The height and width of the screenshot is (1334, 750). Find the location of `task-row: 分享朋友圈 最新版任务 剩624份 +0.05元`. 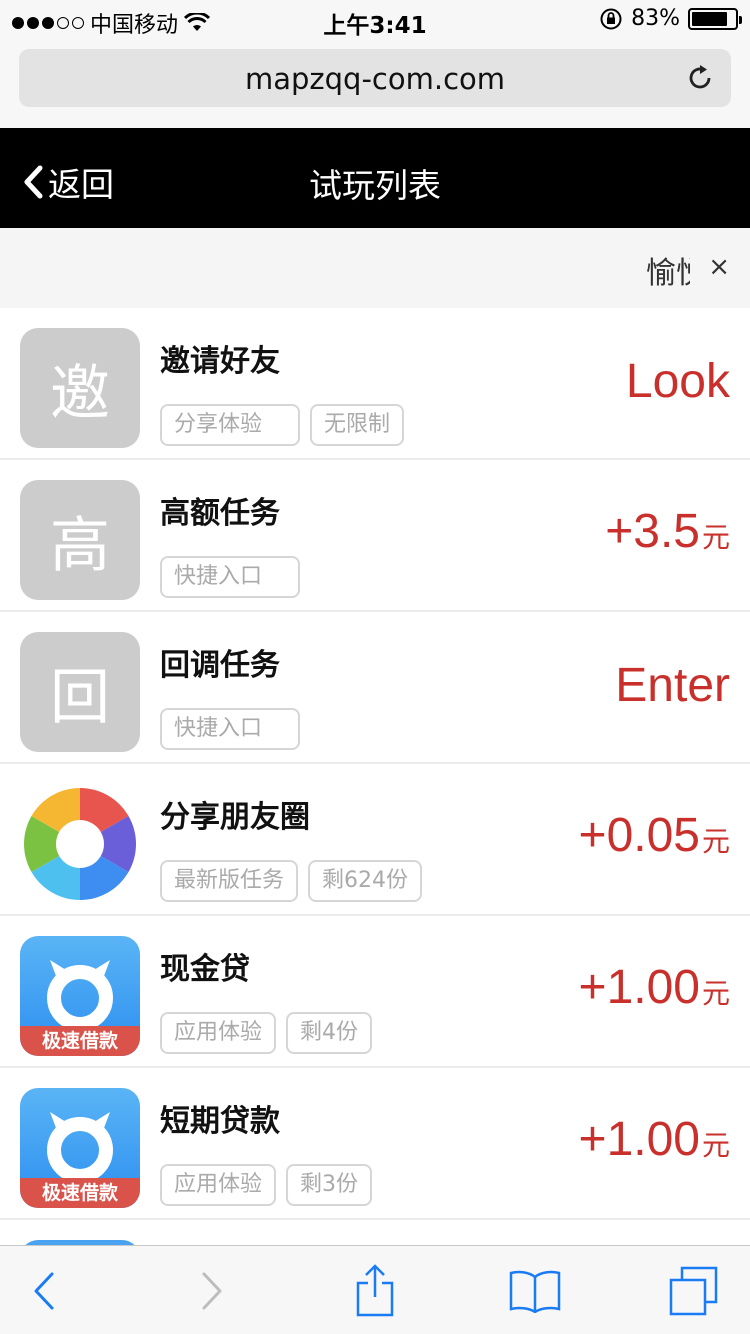

task-row: 分享朋友圈 最新版任务 剩624份 +0.05元 is located at coordinates (375, 840).